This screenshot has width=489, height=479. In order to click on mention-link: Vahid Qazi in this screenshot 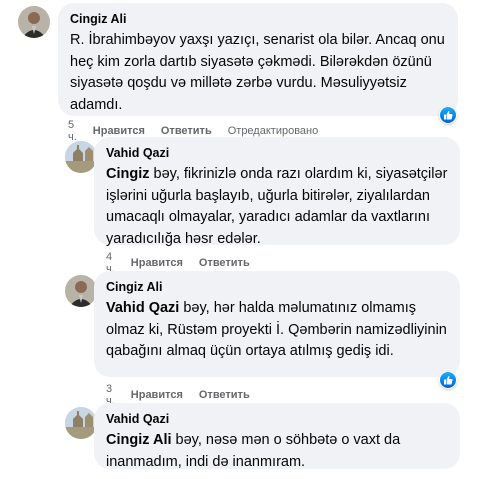, I will do `click(142, 308)`.